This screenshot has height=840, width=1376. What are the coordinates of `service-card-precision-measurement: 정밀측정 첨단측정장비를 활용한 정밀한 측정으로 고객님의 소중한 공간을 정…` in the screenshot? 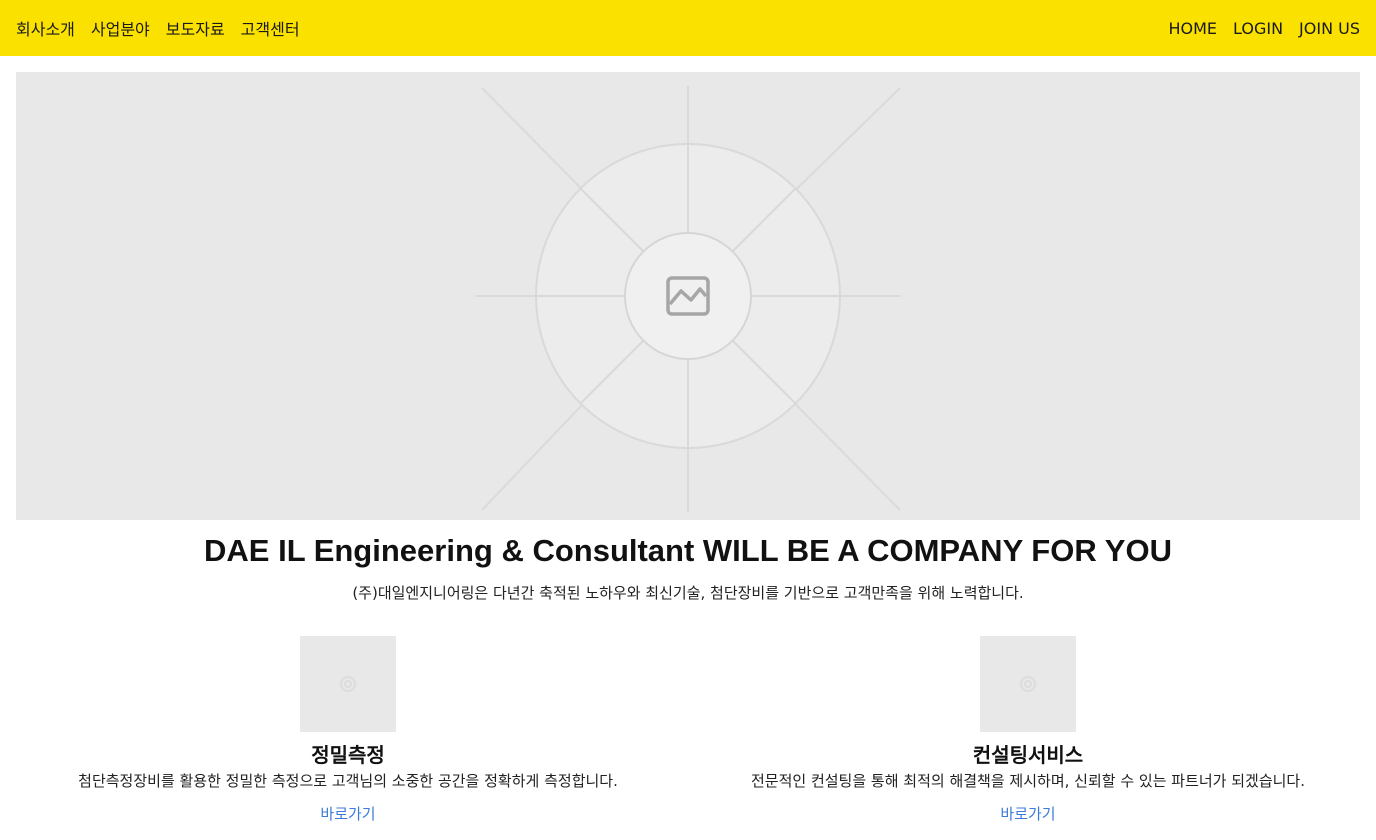 It's located at (348, 736).